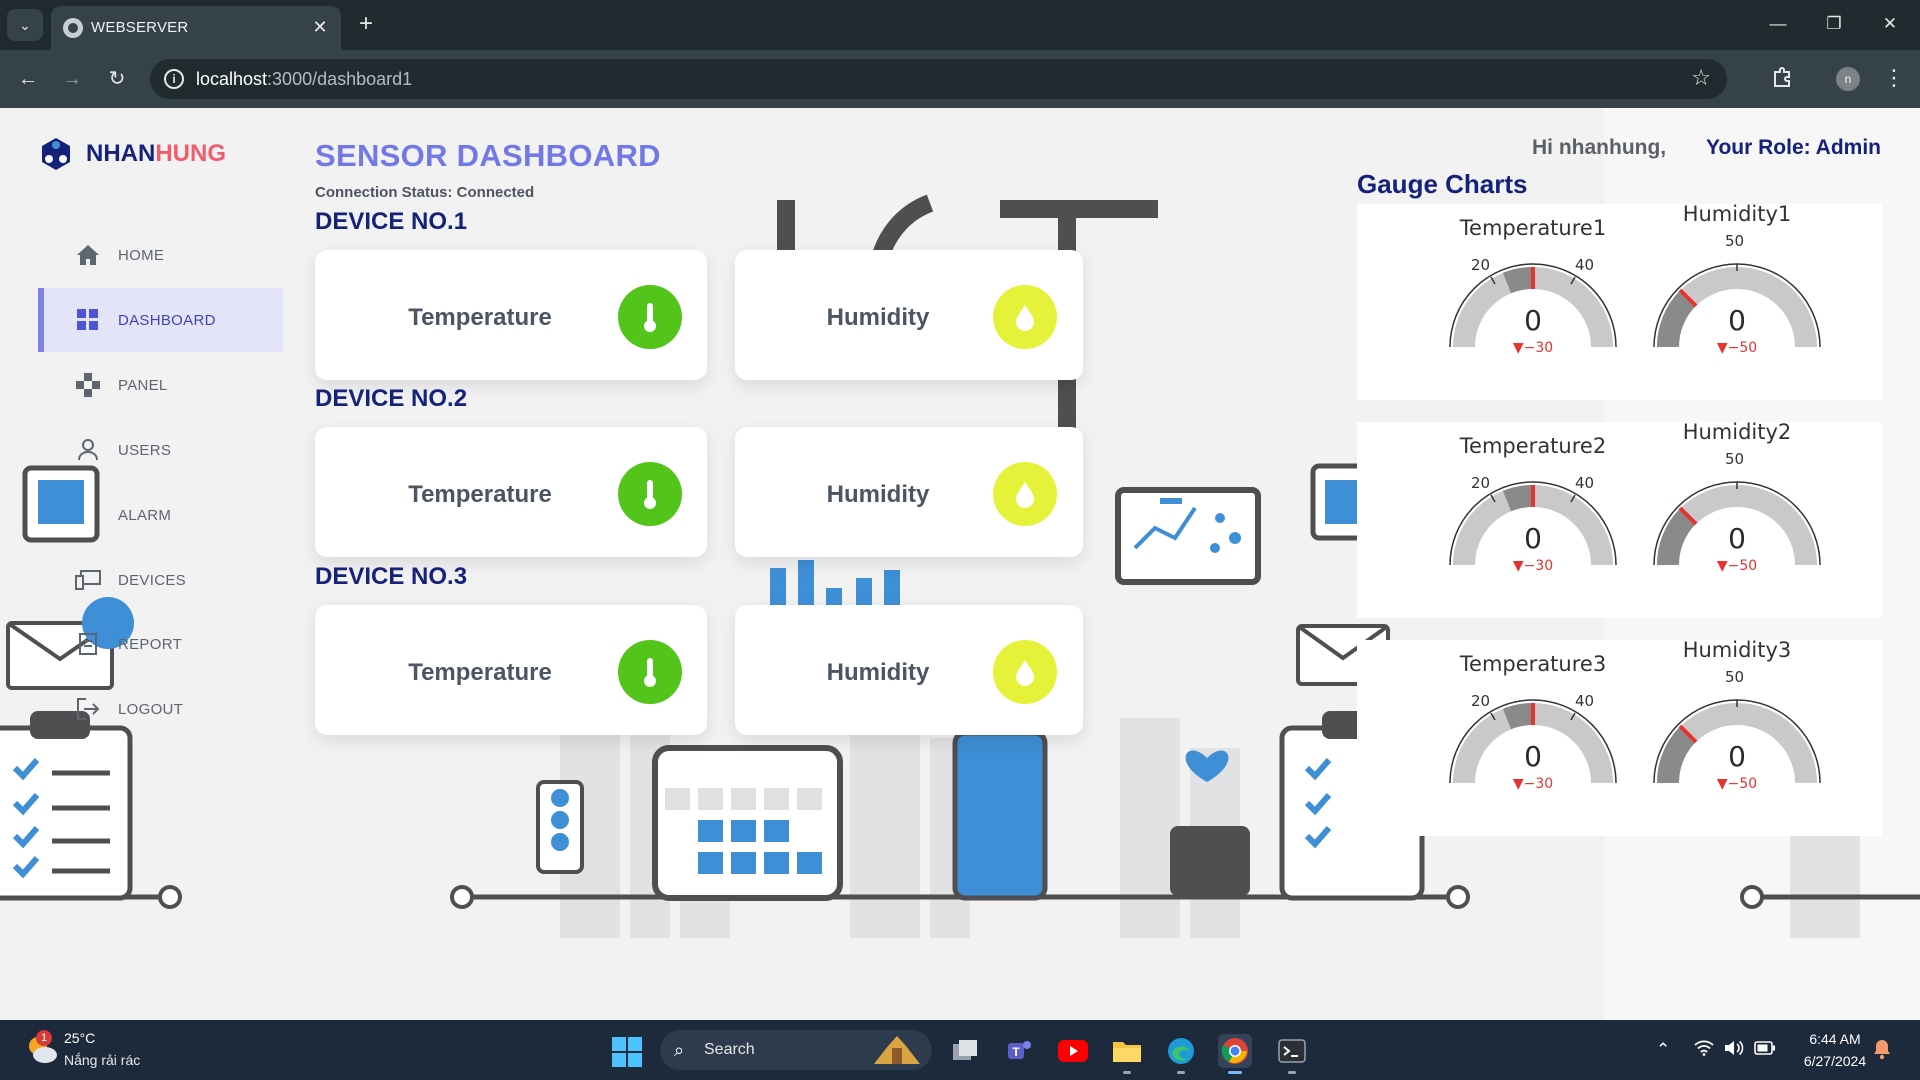  Describe the element at coordinates (25, 25) in the screenshot. I see `tab-search-button: ⌄` at that location.